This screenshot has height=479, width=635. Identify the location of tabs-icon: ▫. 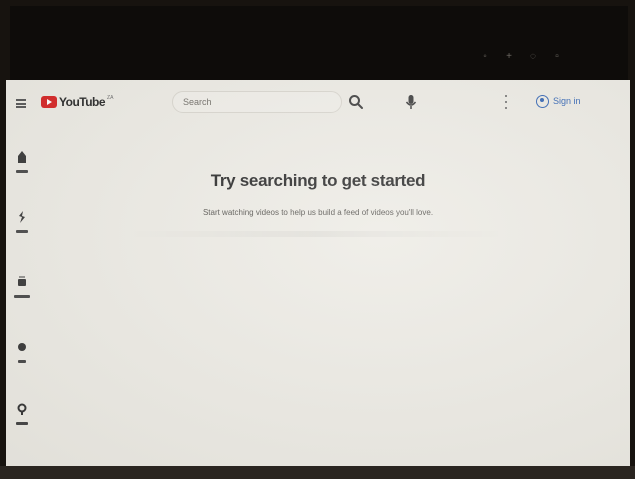
(557, 57).